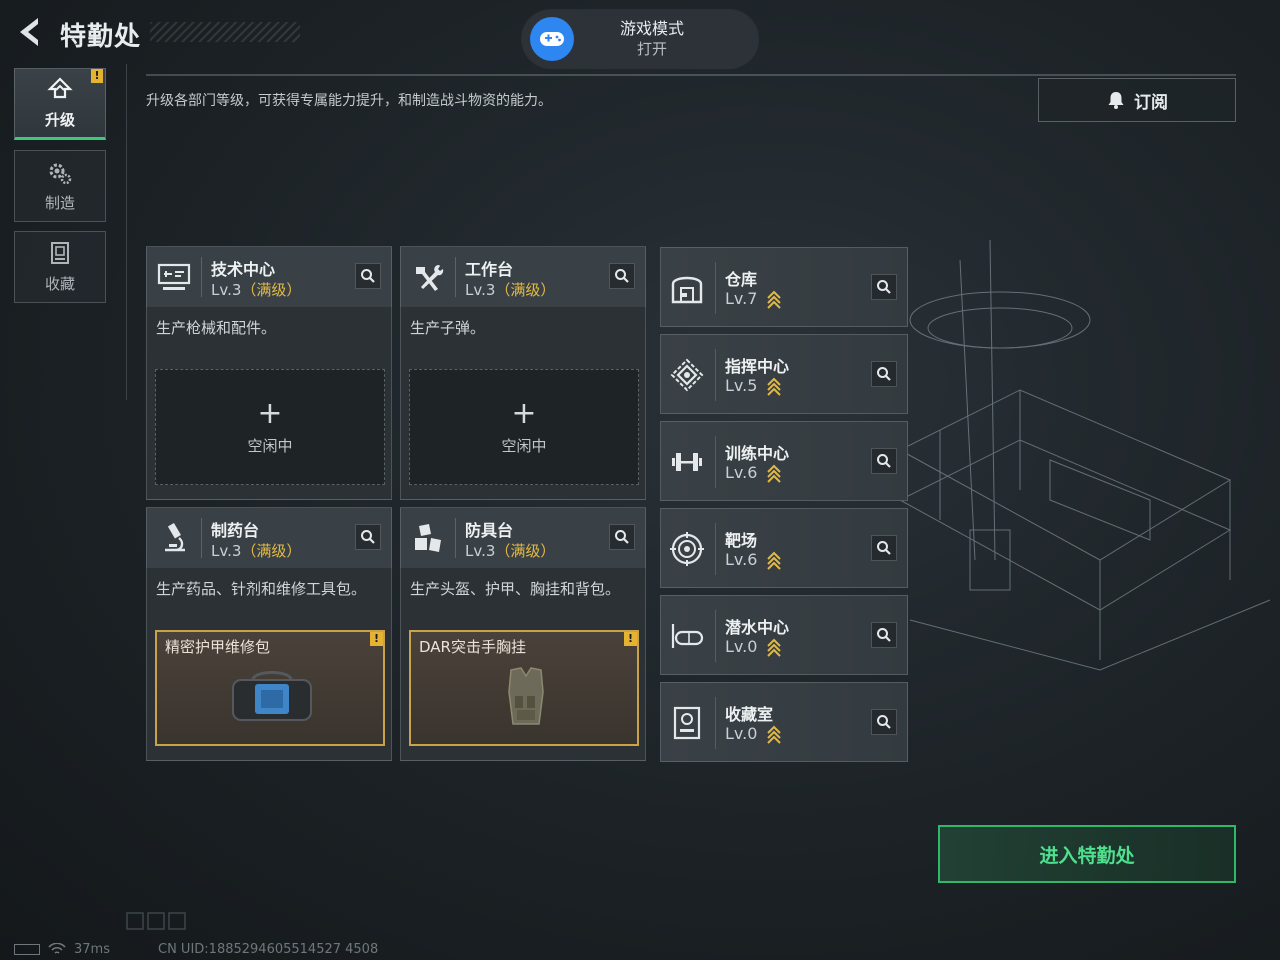 The width and height of the screenshot is (1280, 960). What do you see at coordinates (235, 530) in the screenshot?
I see `workshop-name: 制药台` at bounding box center [235, 530].